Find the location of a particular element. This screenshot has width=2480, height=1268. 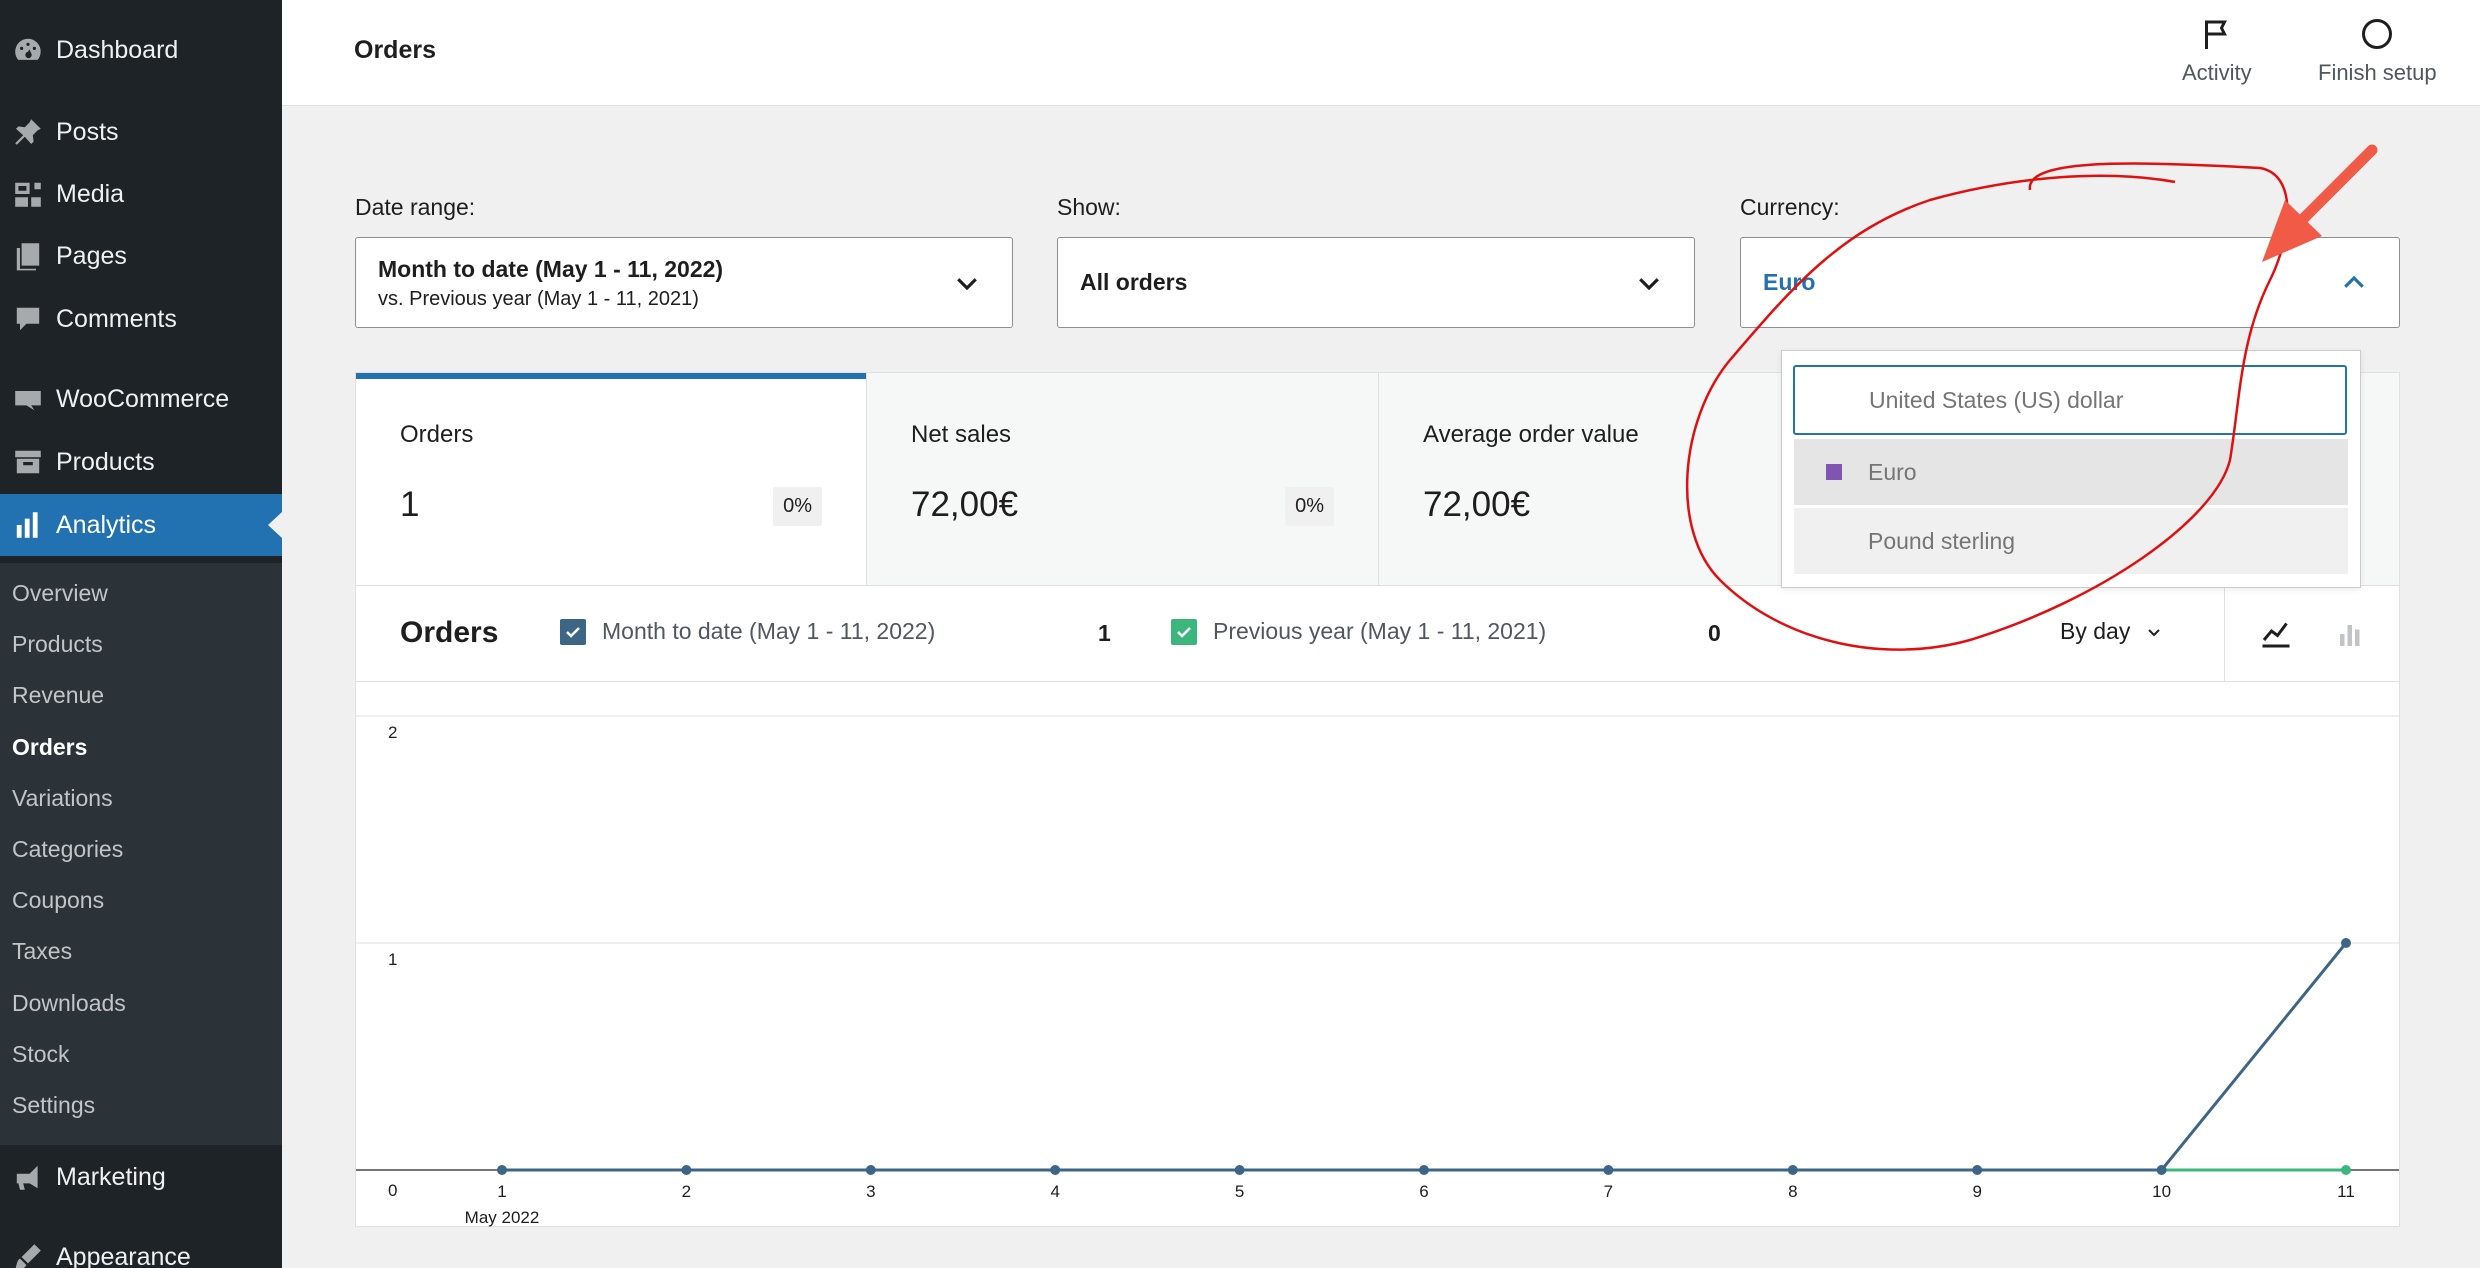

red-arrow-icon is located at coordinates (2336, 186).